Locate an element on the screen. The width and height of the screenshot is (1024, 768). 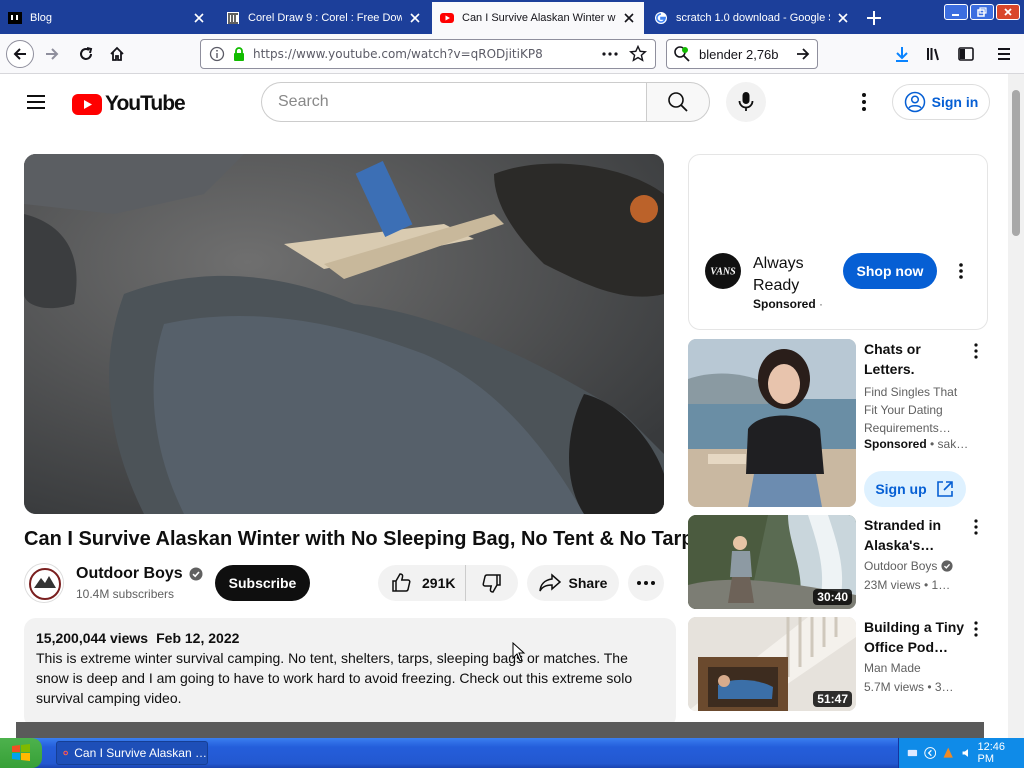
tab-corel: Corel Draw 9 : Corel : Free Down is located at coordinates (324, 18).